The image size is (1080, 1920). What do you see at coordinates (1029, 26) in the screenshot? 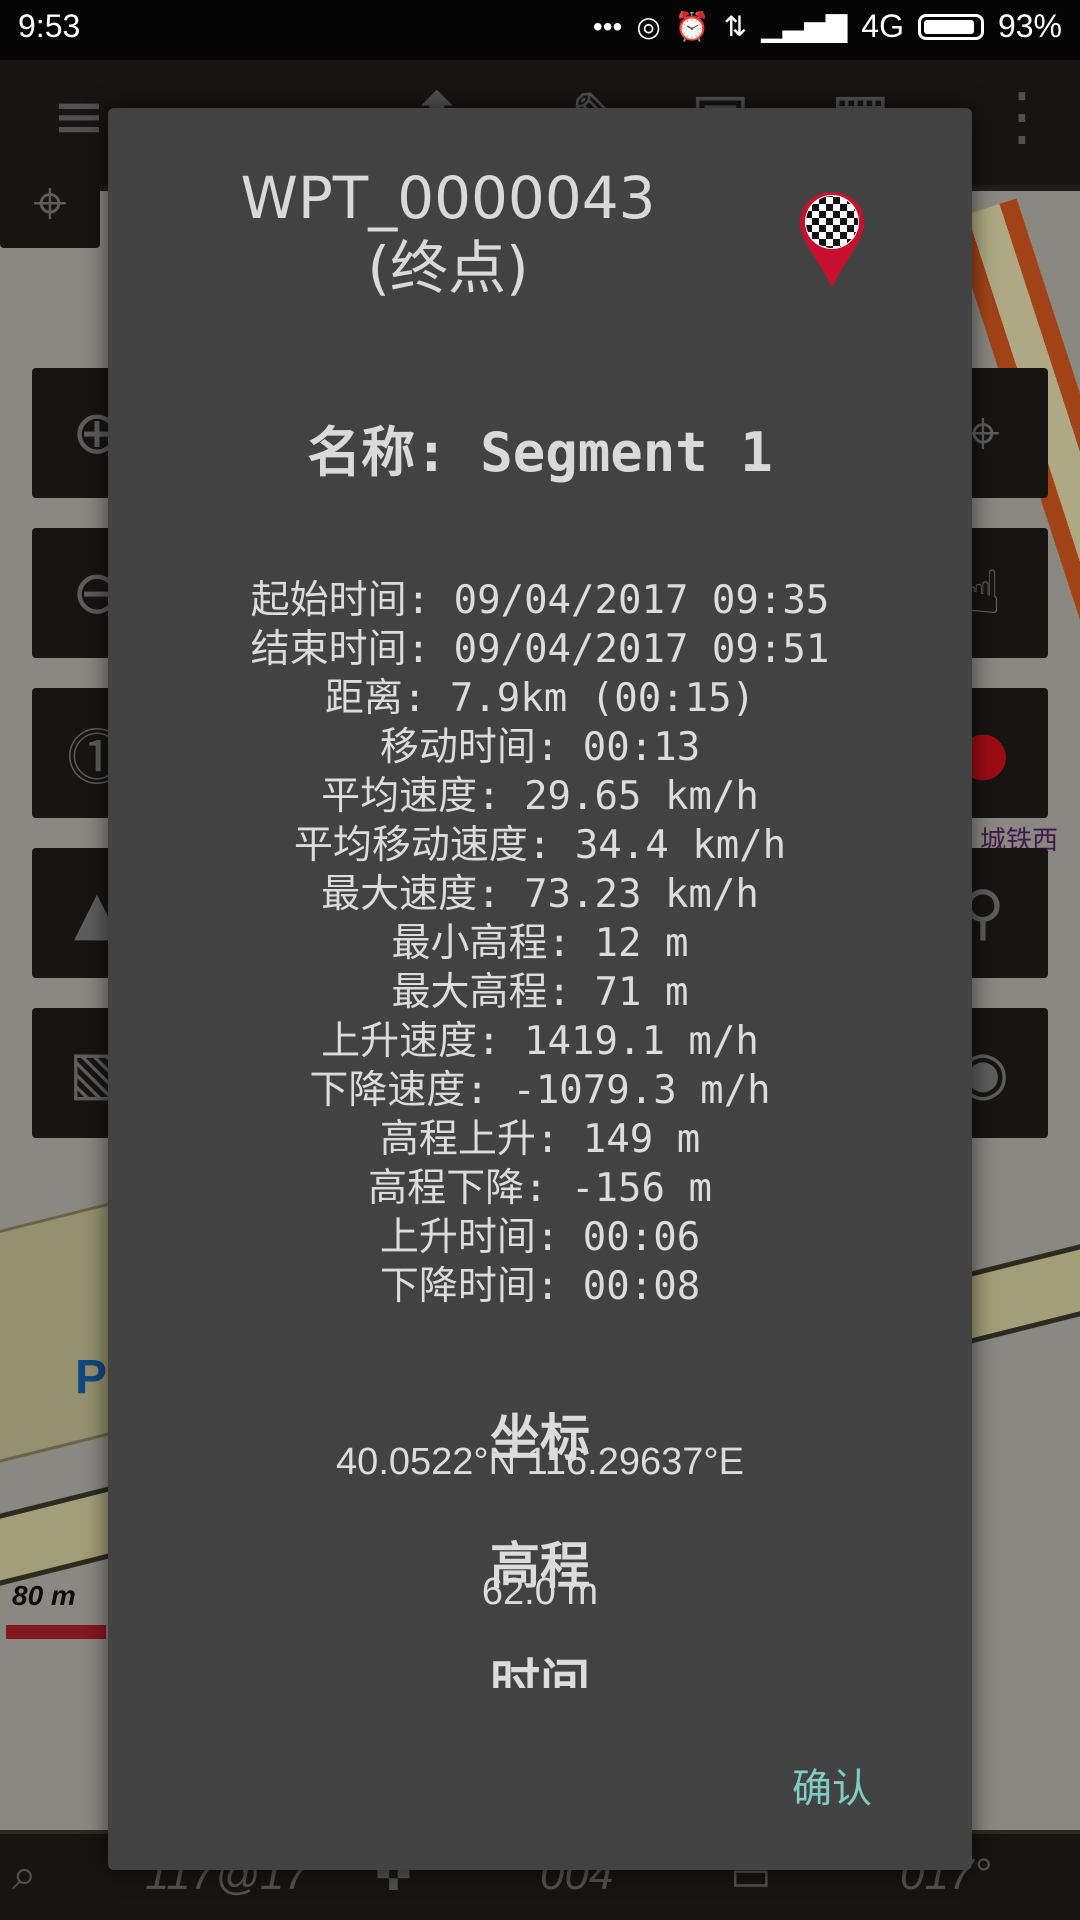
I see `battery-percent: 93%` at bounding box center [1029, 26].